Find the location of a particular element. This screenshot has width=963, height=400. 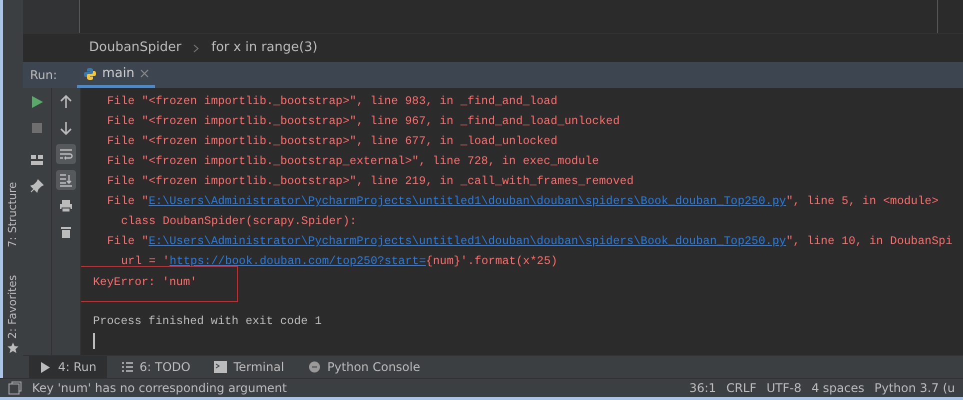

panel-title: Run: is located at coordinates (44, 75).